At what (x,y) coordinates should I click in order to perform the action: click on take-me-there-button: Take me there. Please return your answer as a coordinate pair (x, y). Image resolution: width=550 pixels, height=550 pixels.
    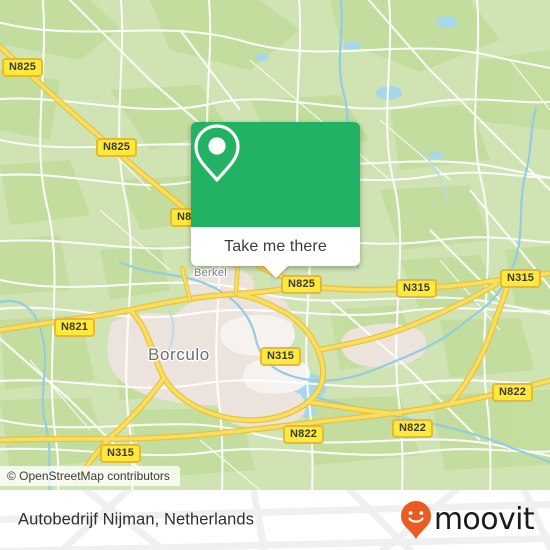
    Looking at the image, I should click on (275, 252).